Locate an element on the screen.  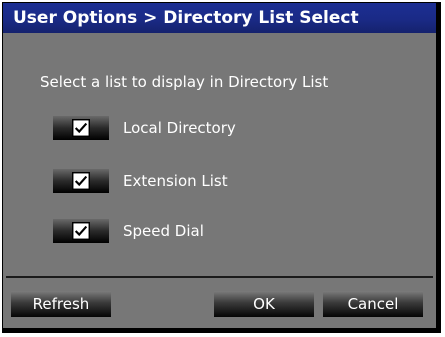
extension-list-label: Extension List is located at coordinates (175, 181).